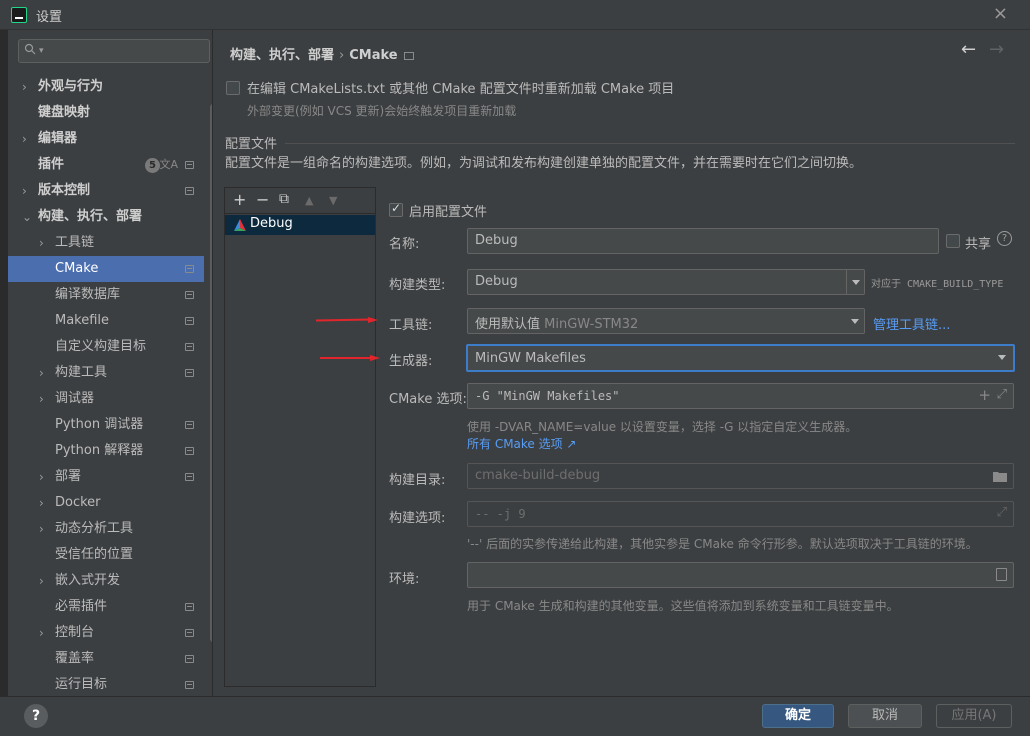 Image resolution: width=1030 pixels, height=736 pixels. I want to click on breadcrumb-cmake: CMake, so click(373, 55).